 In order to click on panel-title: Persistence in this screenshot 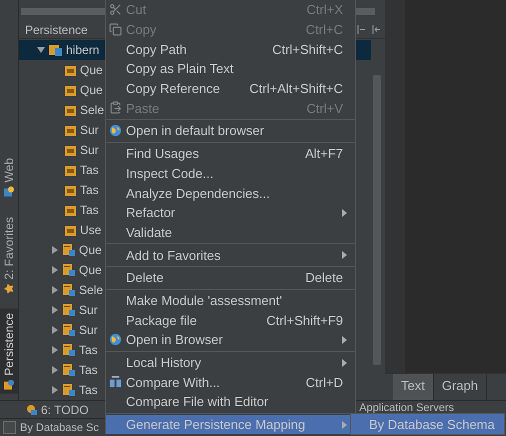, I will do `click(56, 29)`.